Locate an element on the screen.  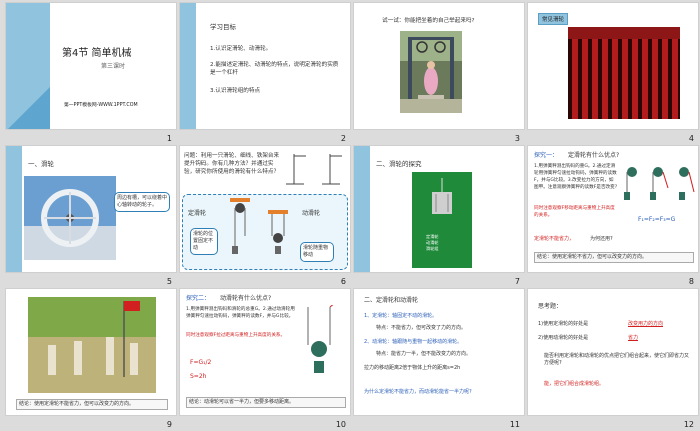
slide-number-4: 4 is located at coordinates (691, 138).